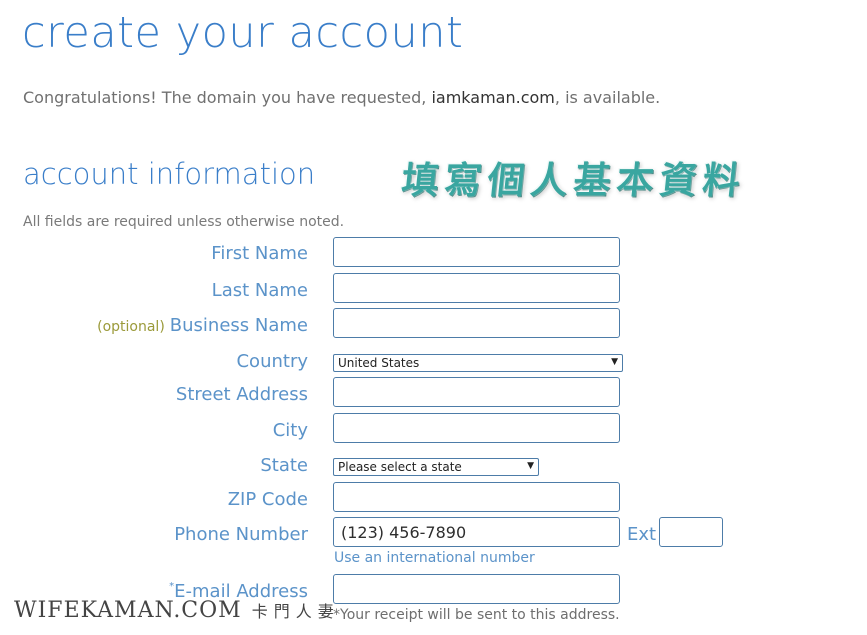 The image size is (867, 635). What do you see at coordinates (131, 327) in the screenshot?
I see `optional-tag: (optional)` at bounding box center [131, 327].